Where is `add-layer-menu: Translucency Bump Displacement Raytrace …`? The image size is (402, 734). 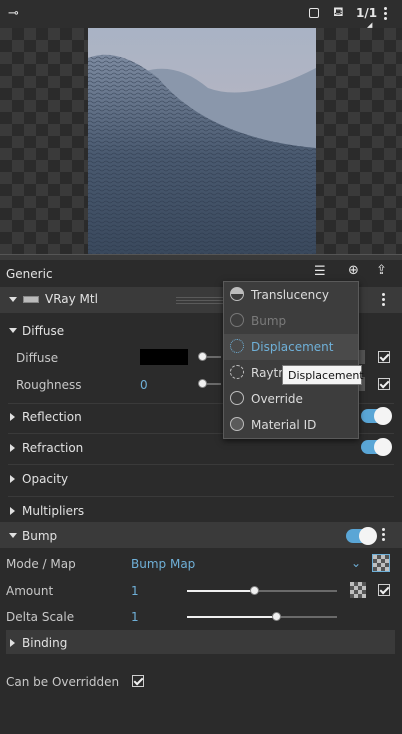
add-layer-menu: Translucency Bump Displacement Raytrace … is located at coordinates (291, 360).